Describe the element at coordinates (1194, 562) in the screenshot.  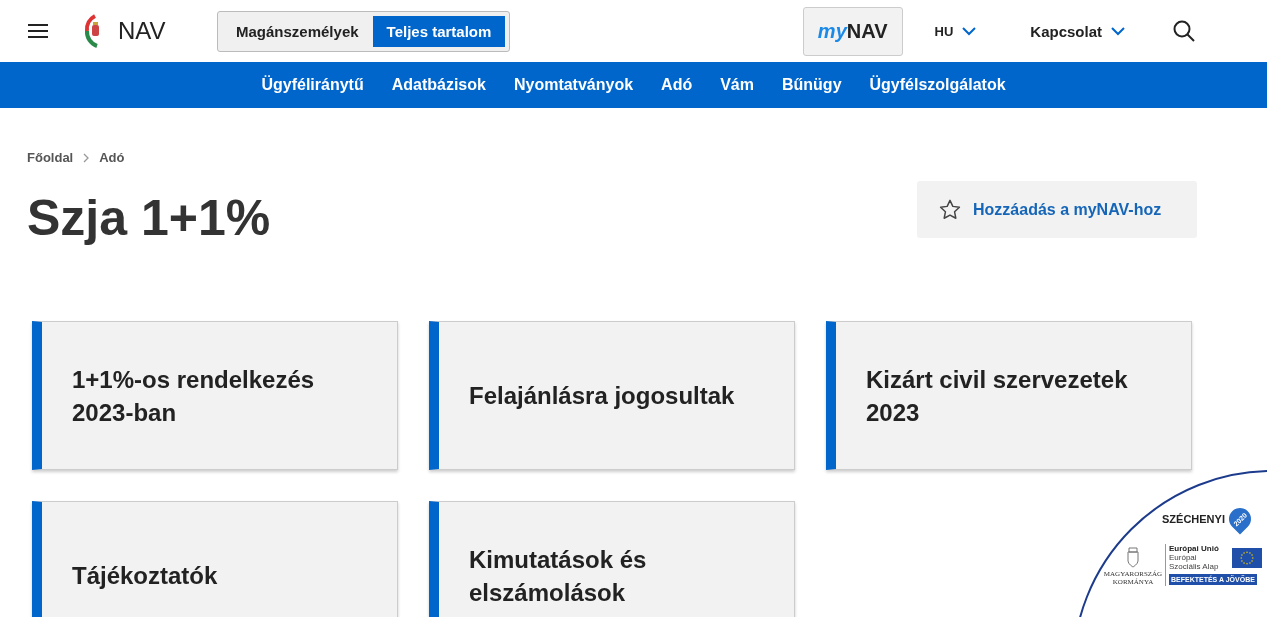
I see `eu-fund-text: Európai Szociális Alap` at that location.